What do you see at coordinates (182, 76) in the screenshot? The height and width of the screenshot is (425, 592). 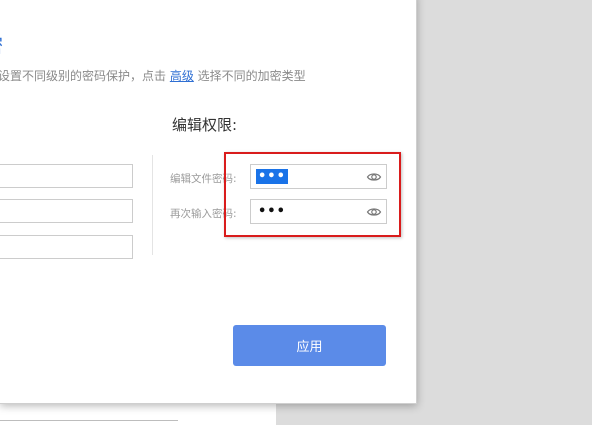 I see `advanced-link: 高级` at bounding box center [182, 76].